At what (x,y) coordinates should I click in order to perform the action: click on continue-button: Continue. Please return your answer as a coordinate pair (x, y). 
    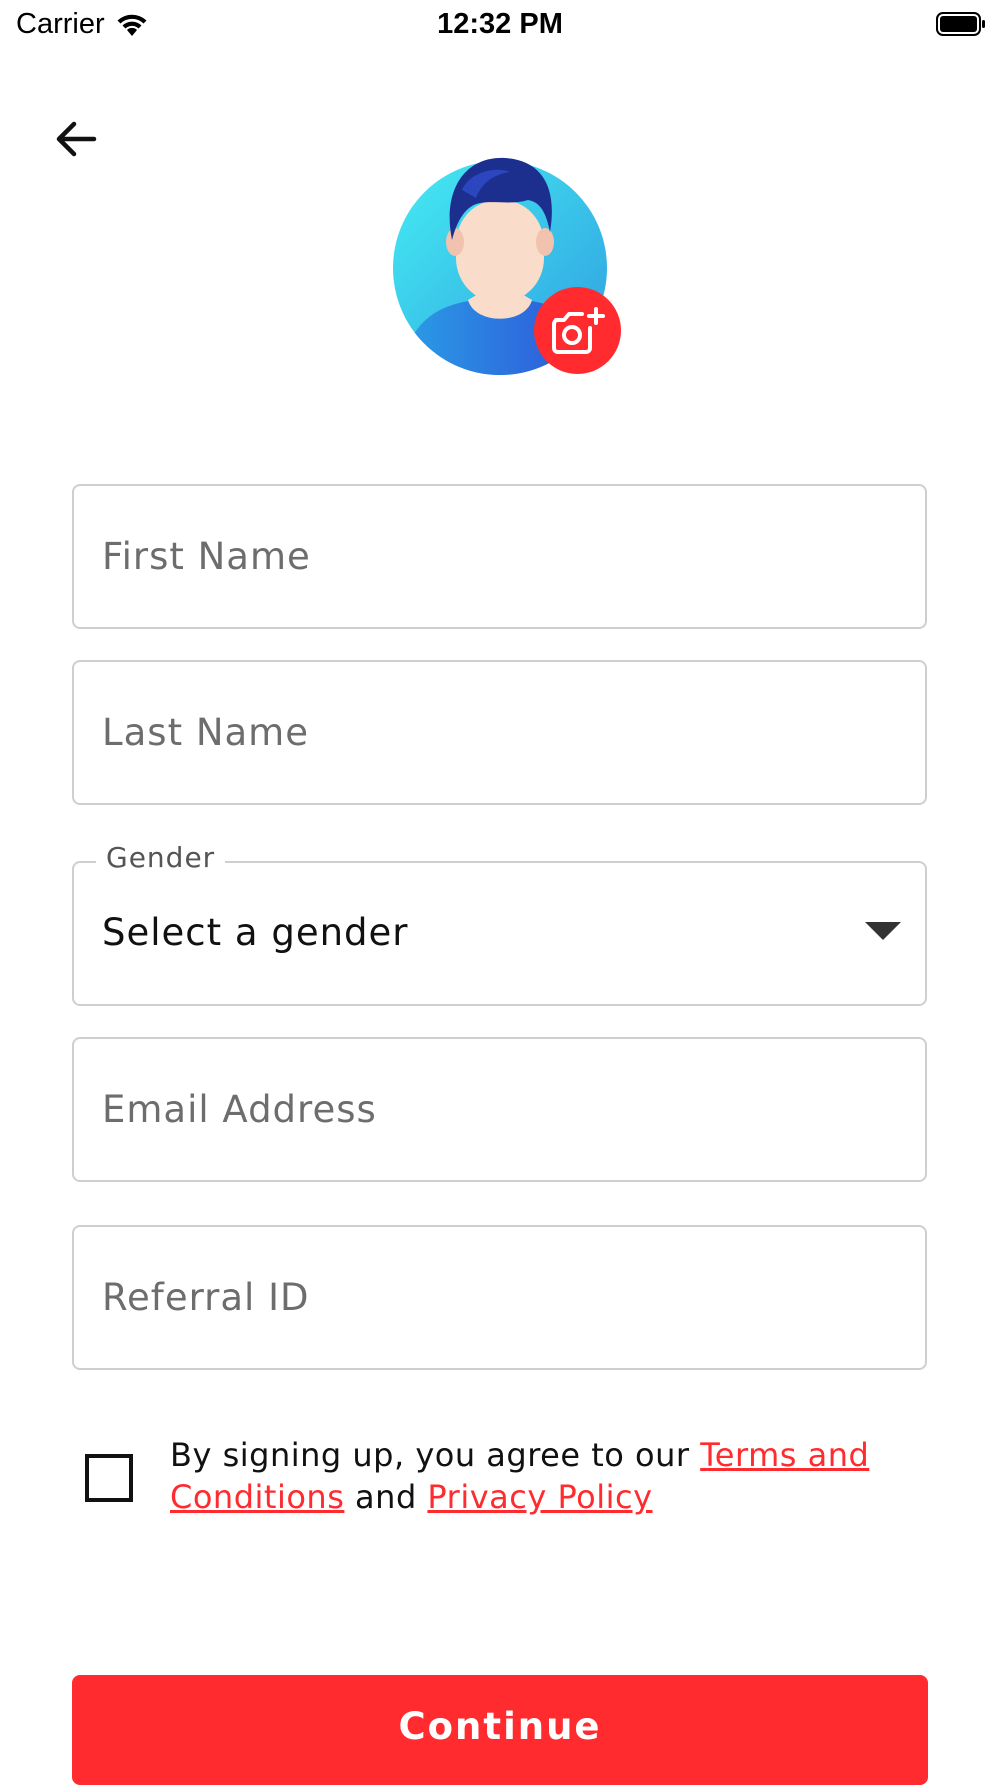
    Looking at the image, I should click on (500, 1730).